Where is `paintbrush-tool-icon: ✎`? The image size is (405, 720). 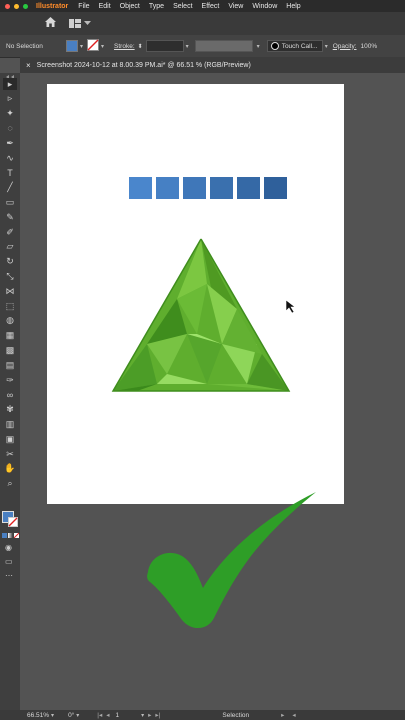
paintbrush-tool-icon: ✎ is located at coordinates (10, 217).